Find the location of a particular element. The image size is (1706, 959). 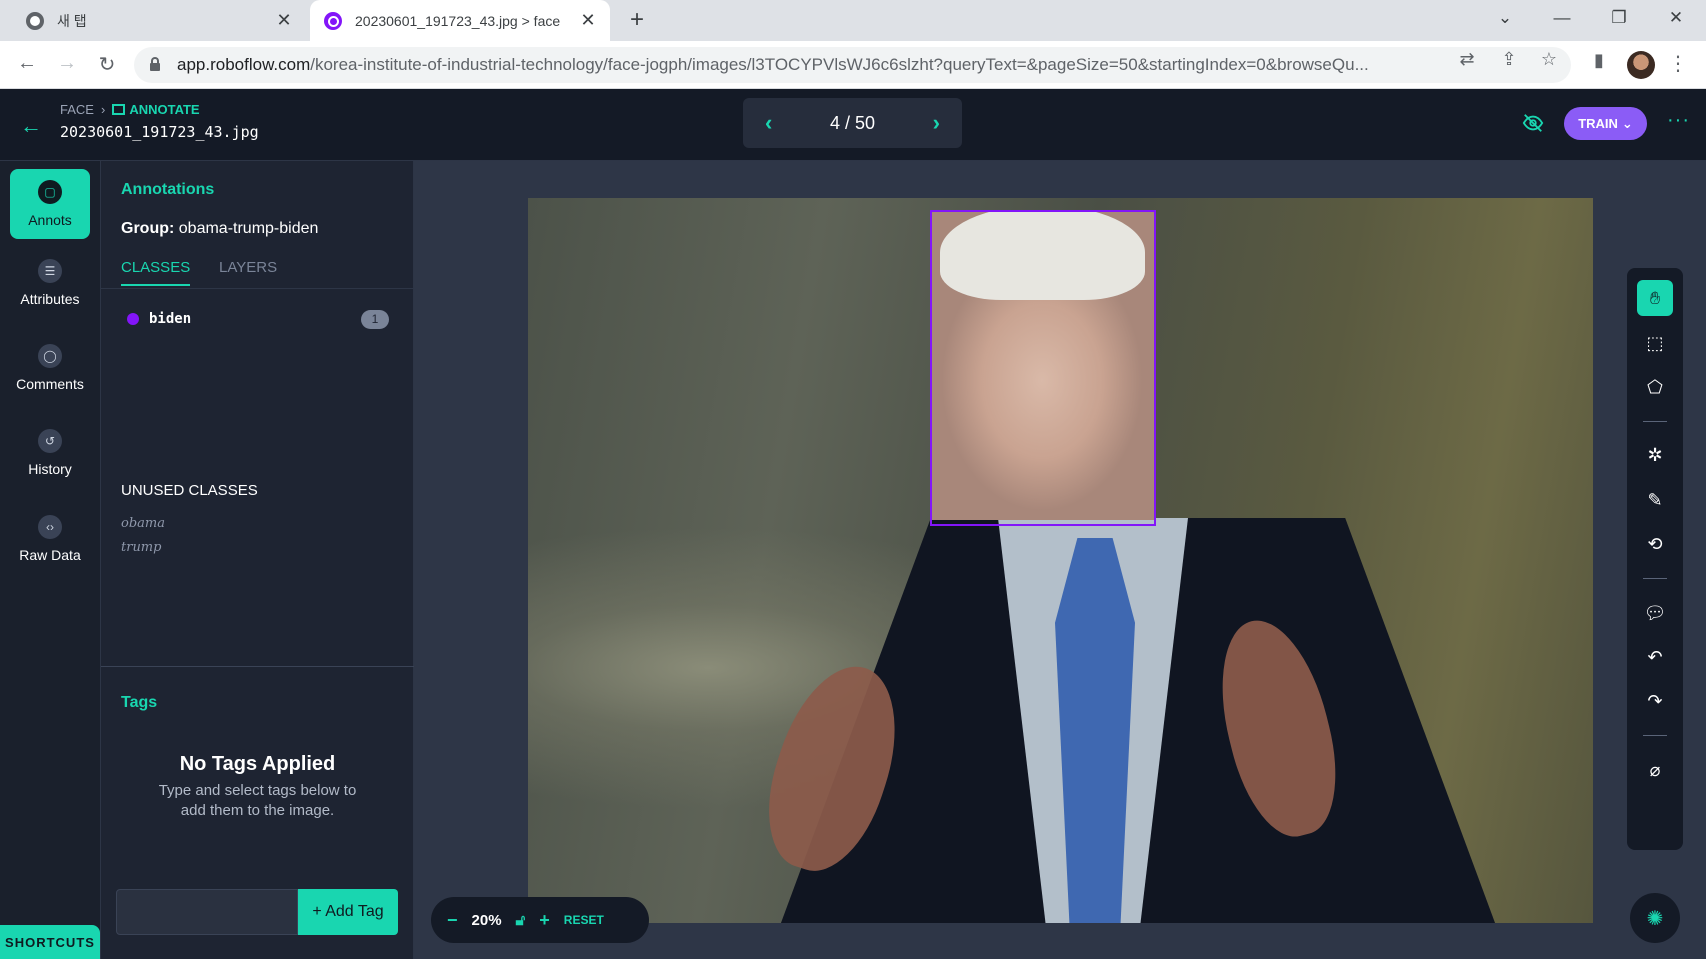

new-tab-button: + is located at coordinates (637, 20).